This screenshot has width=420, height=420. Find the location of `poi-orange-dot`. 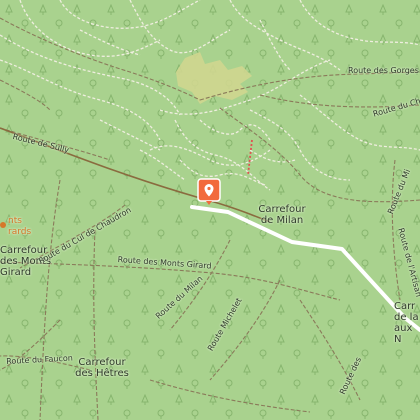

poi-orange-dot is located at coordinates (3, 225).